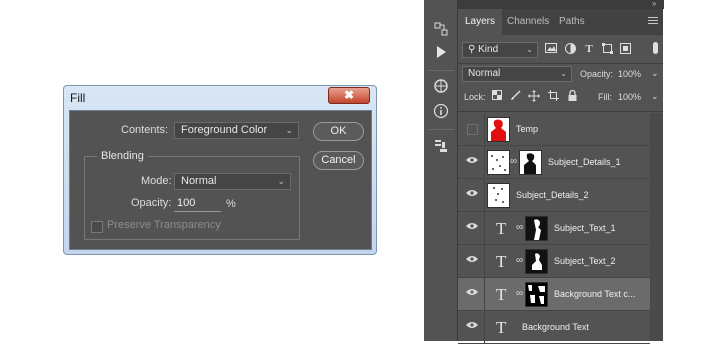  What do you see at coordinates (338, 160) in the screenshot?
I see `cancel-button: Cancel` at bounding box center [338, 160].